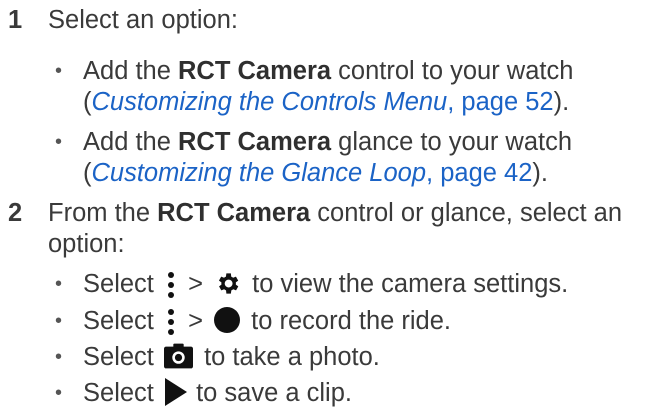 The width and height of the screenshot is (652, 409). What do you see at coordinates (15, 213) in the screenshot?
I see `step-number: 2` at bounding box center [15, 213].